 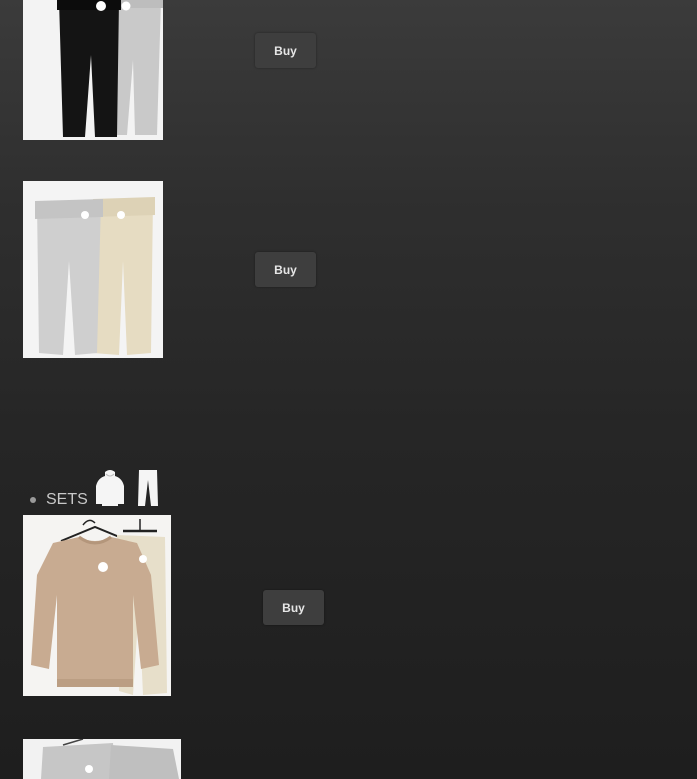 What do you see at coordinates (148, 488) in the screenshot?
I see `trousers-icon` at bounding box center [148, 488].